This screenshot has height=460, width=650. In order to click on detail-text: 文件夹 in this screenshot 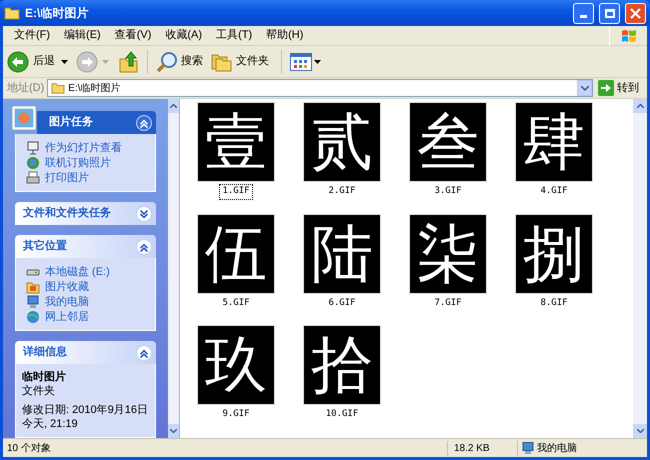, I will do `click(39, 391)`.